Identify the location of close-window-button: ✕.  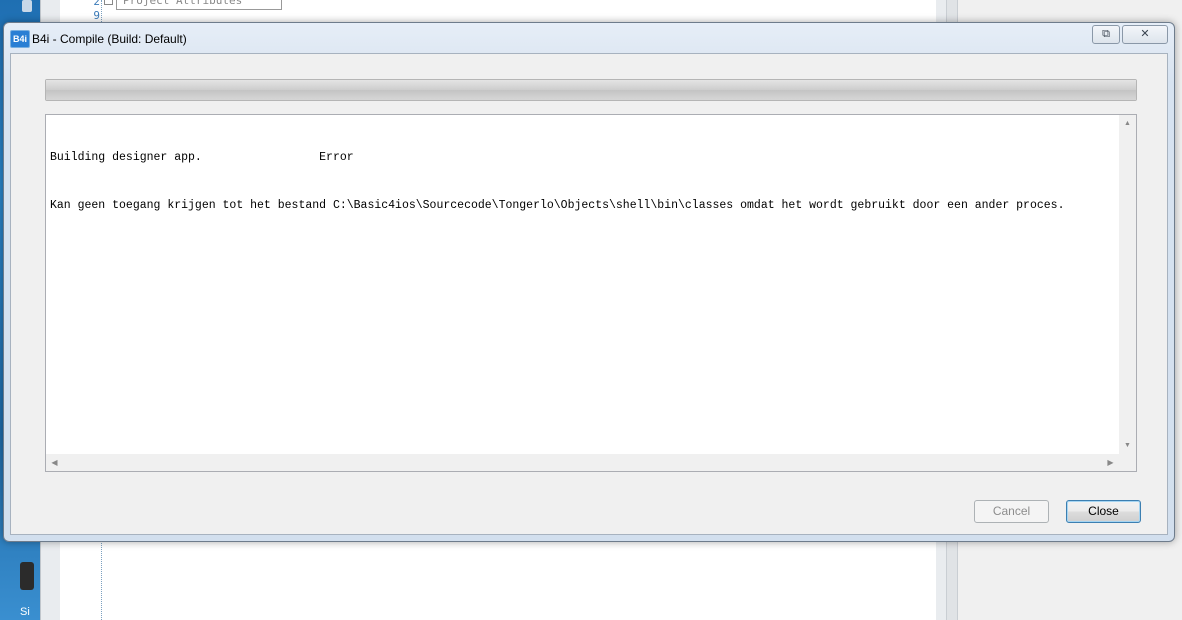
(1145, 34).